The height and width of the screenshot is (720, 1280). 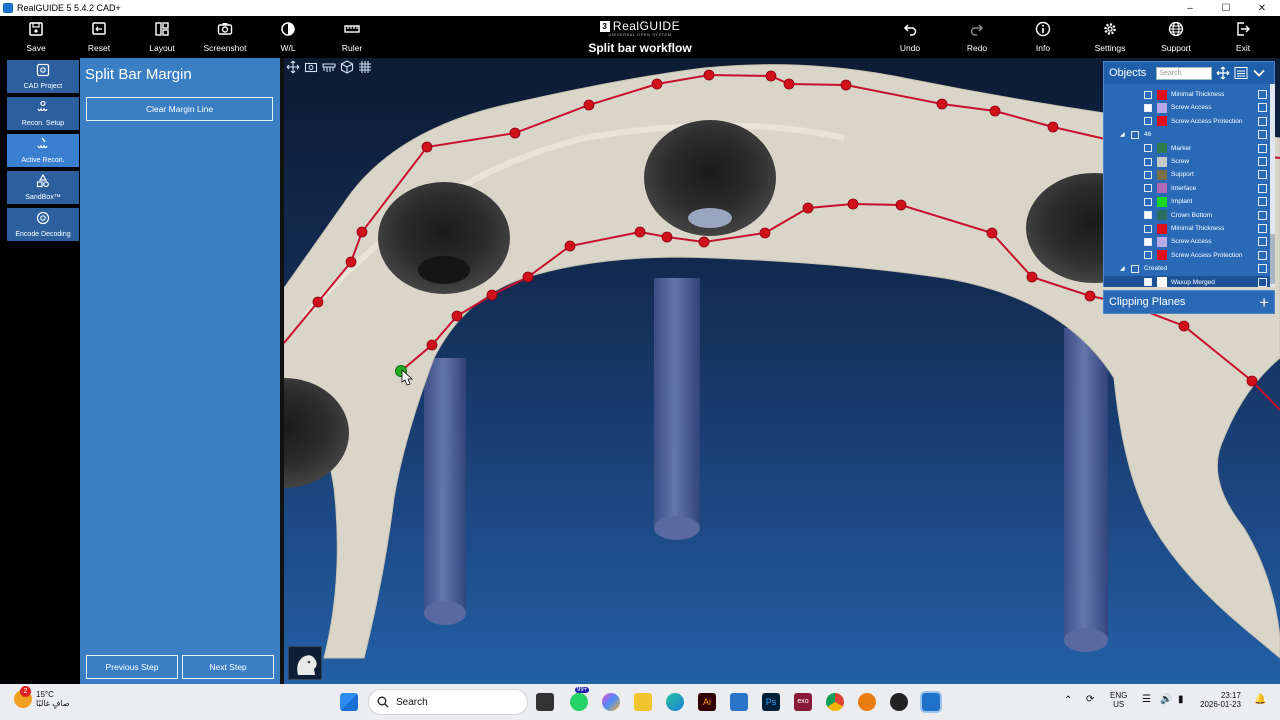 What do you see at coordinates (1187, 281) in the screenshot?
I see `object-row: Waxup Merged` at bounding box center [1187, 281].